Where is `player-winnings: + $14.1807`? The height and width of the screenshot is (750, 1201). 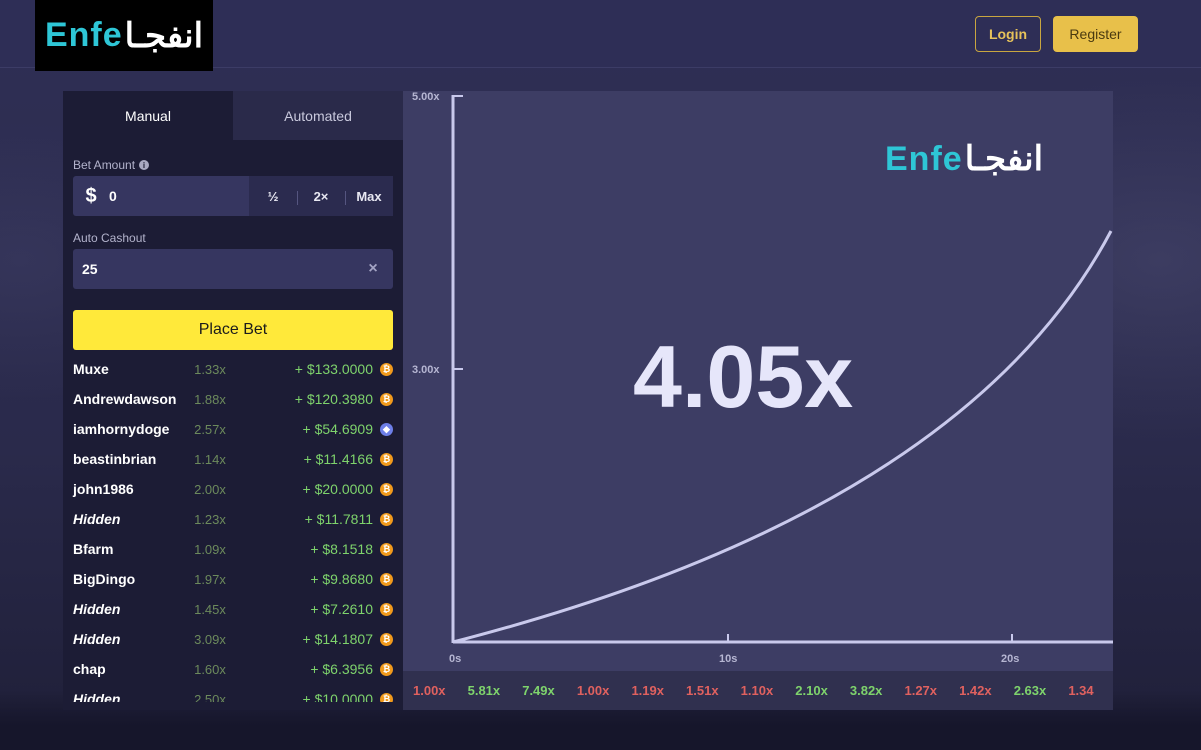
player-winnings: + $14.1807 is located at coordinates (337, 639).